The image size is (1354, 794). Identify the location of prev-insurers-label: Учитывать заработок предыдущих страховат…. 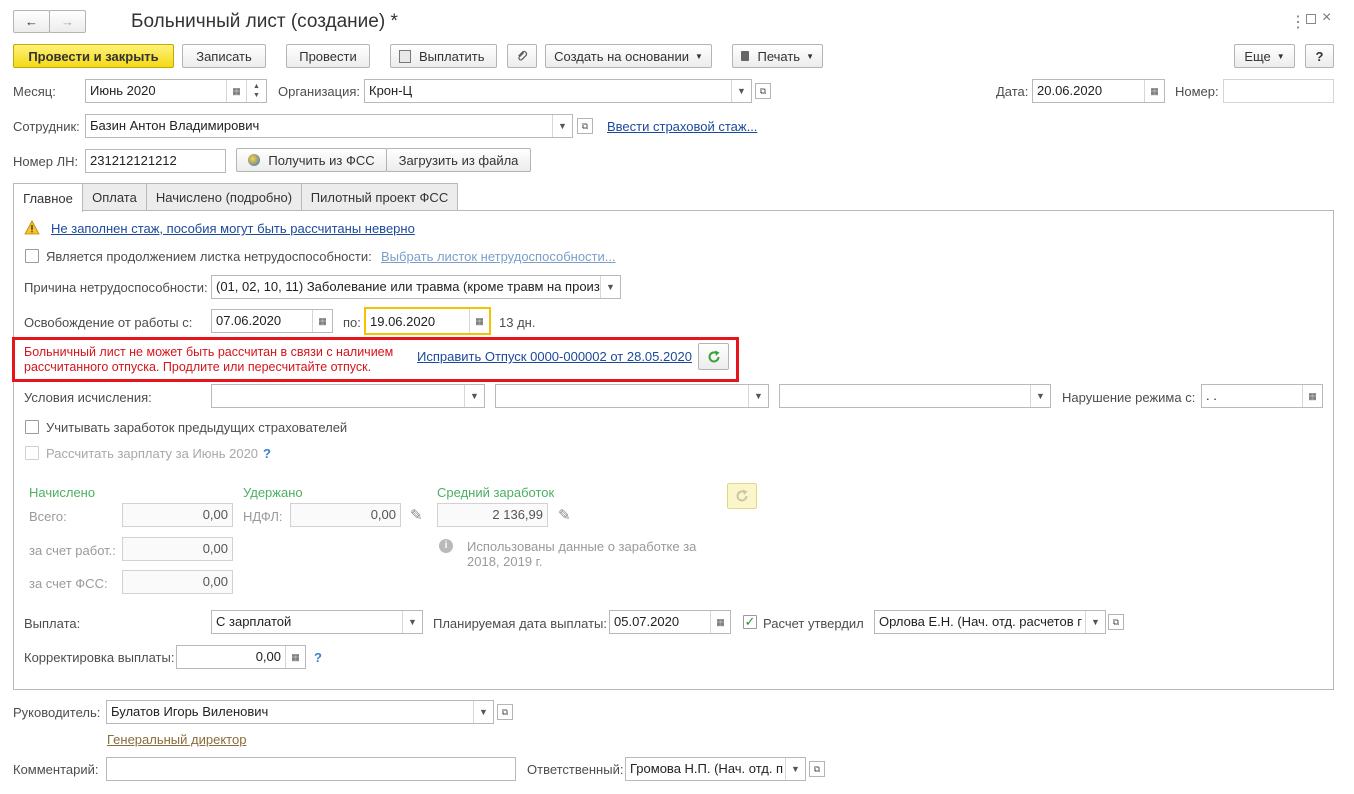
(197, 427).